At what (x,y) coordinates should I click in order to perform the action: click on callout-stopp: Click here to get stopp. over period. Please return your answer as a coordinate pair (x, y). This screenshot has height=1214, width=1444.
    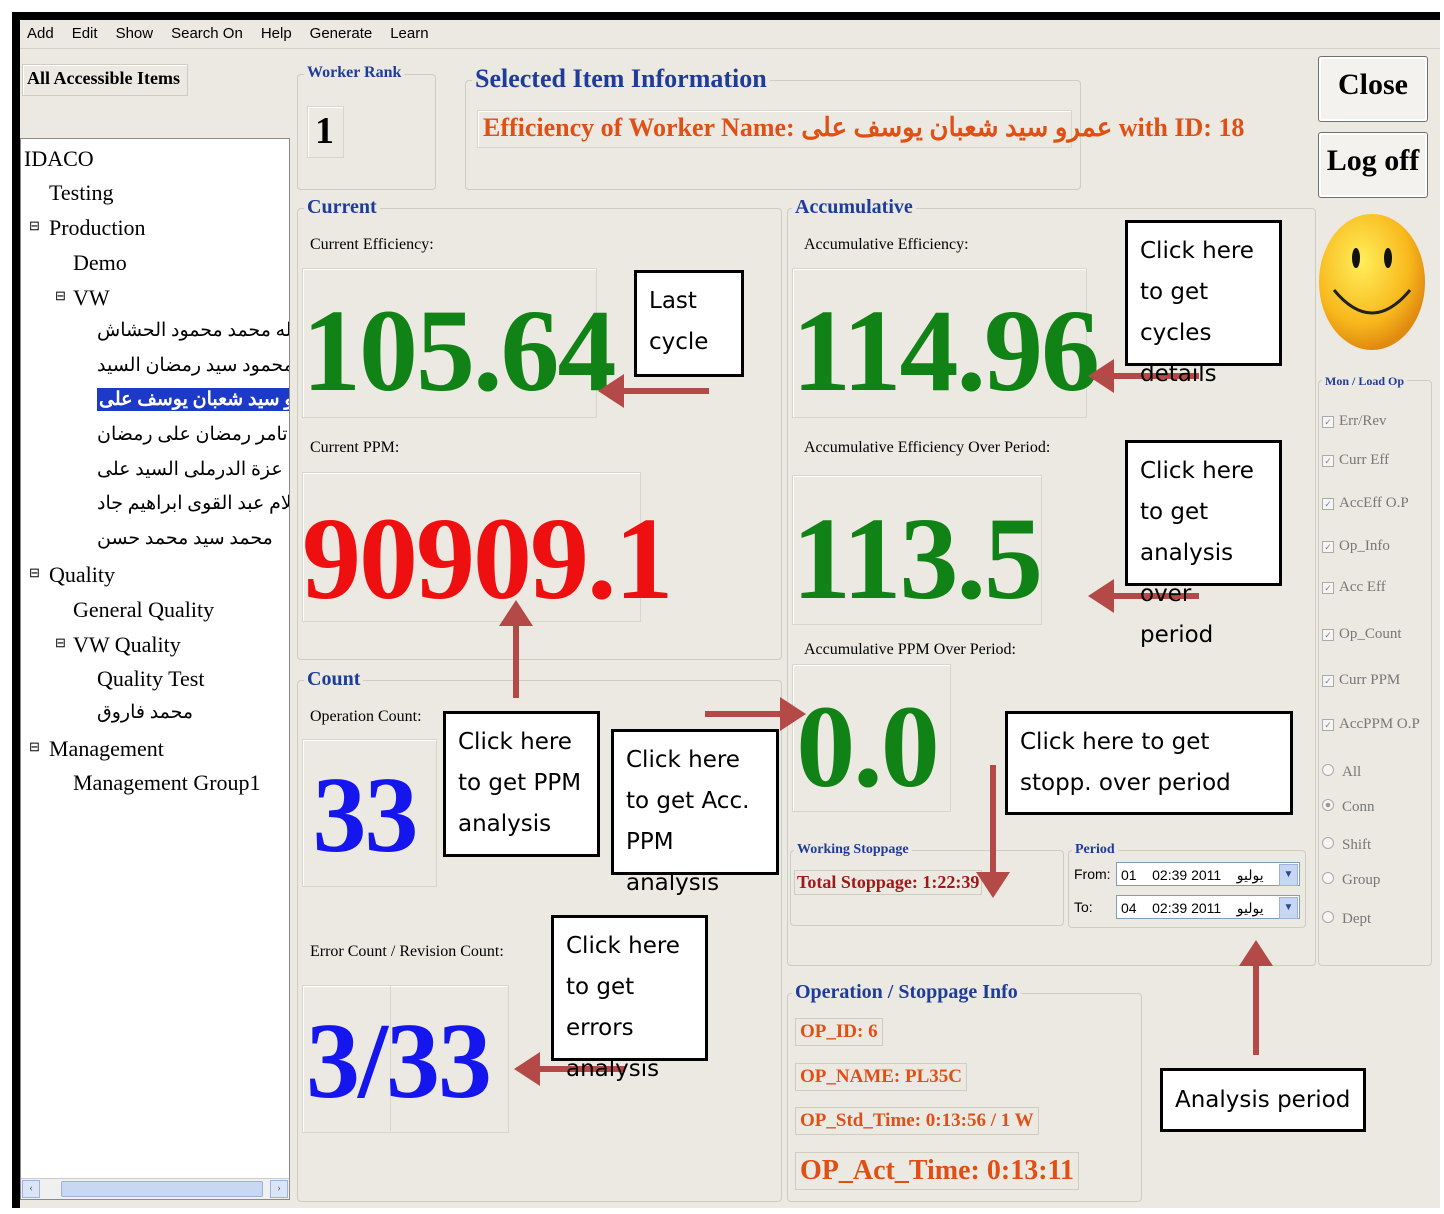
    Looking at the image, I should click on (1149, 763).